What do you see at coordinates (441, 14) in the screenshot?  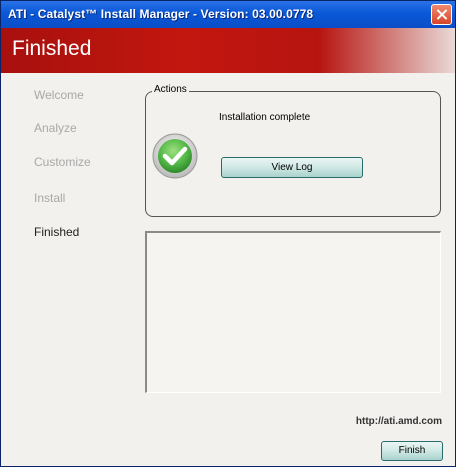 I see `close-icon` at bounding box center [441, 14].